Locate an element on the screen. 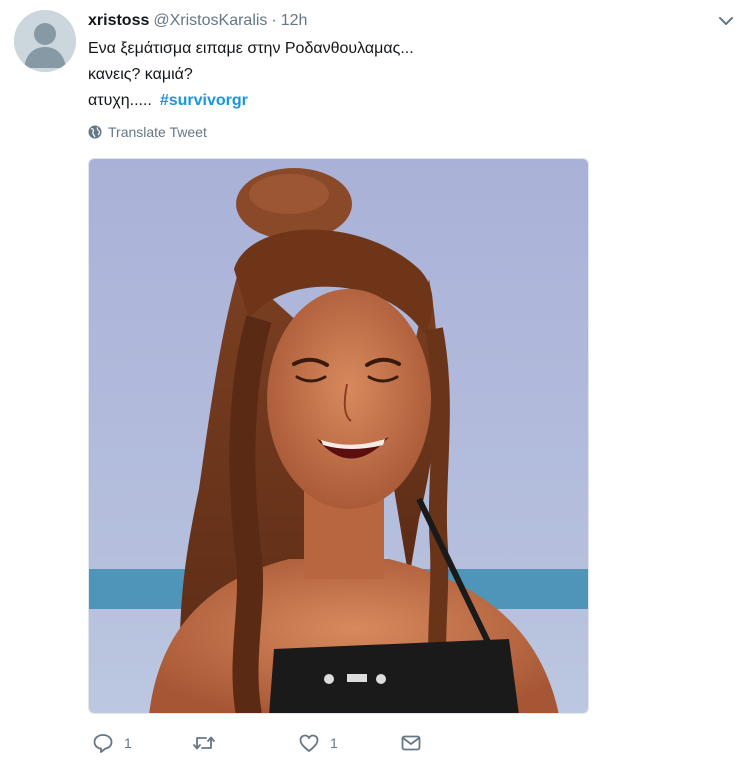  author-fullname: xristoss is located at coordinates (118, 20).